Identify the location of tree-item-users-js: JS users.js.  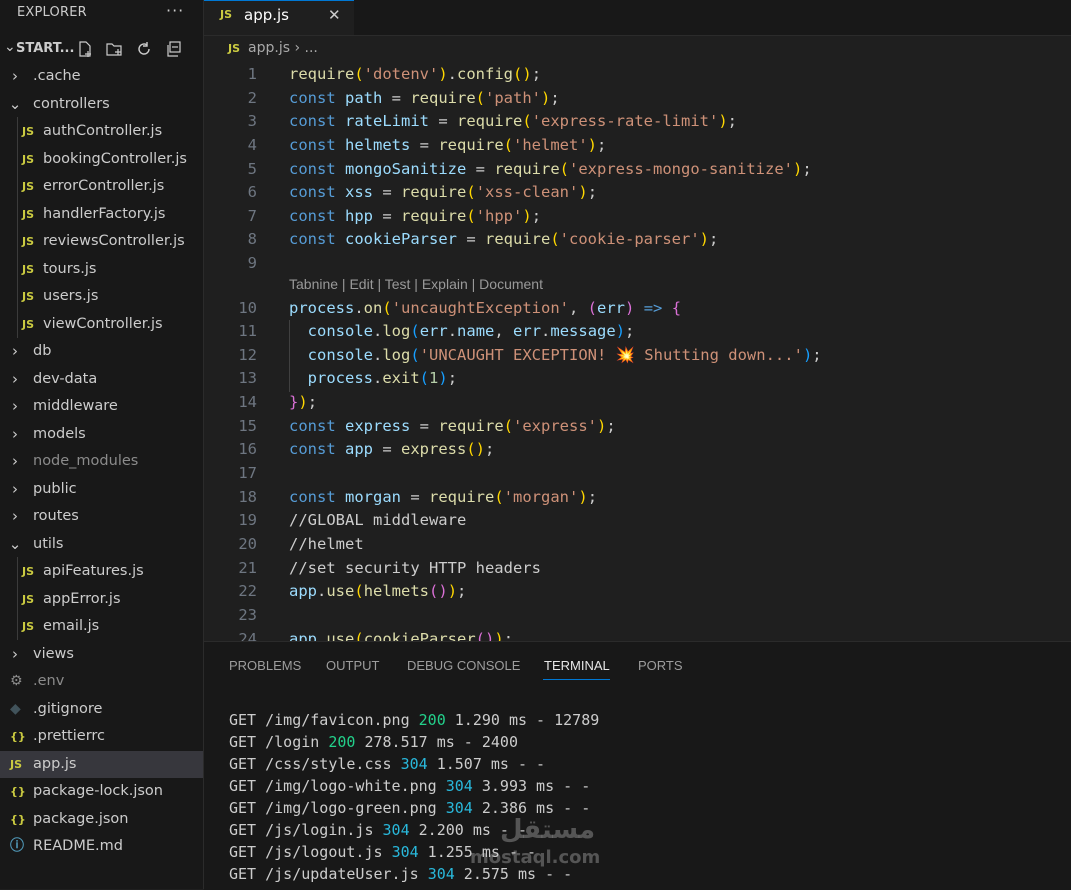
(101, 296).